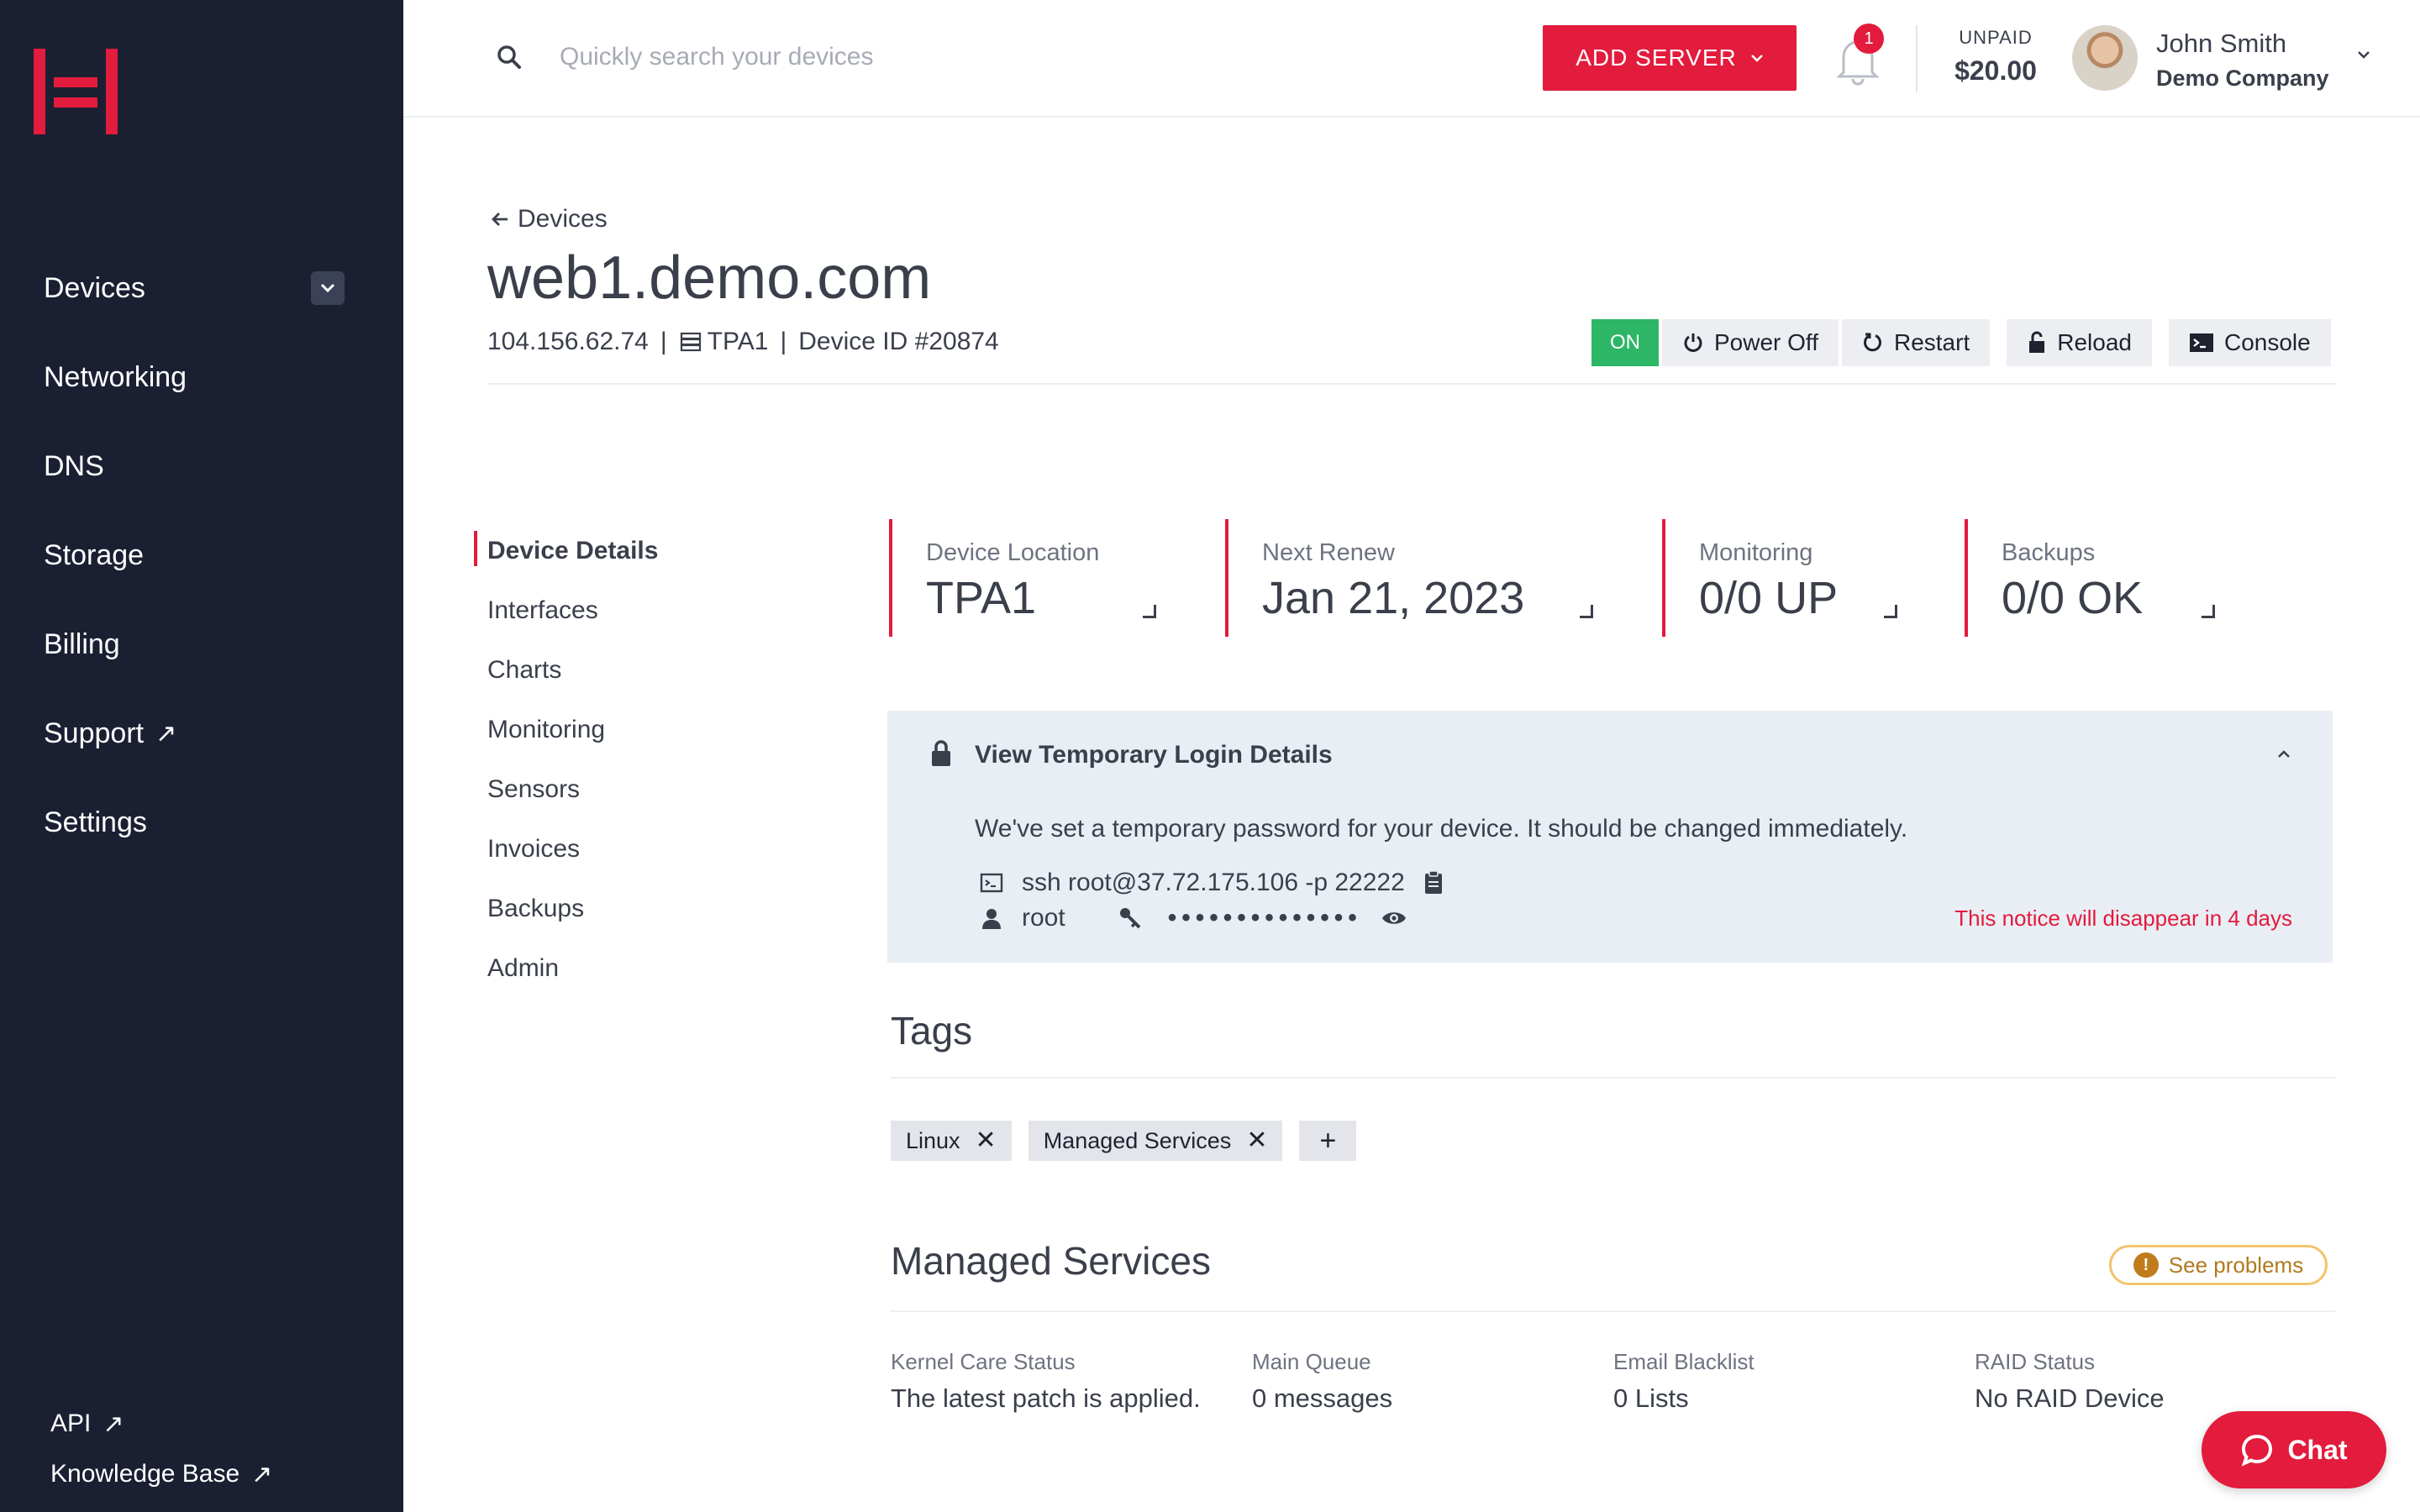 This screenshot has width=2420, height=1512. What do you see at coordinates (1312, 1361) in the screenshot?
I see `ms-label: Main Queue` at bounding box center [1312, 1361].